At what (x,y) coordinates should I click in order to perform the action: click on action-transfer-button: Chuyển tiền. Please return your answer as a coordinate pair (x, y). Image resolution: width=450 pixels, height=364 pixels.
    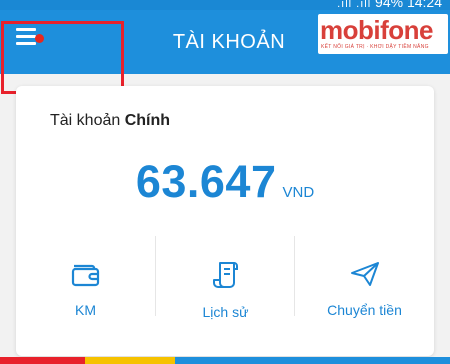
    Looking at the image, I should click on (364, 281).